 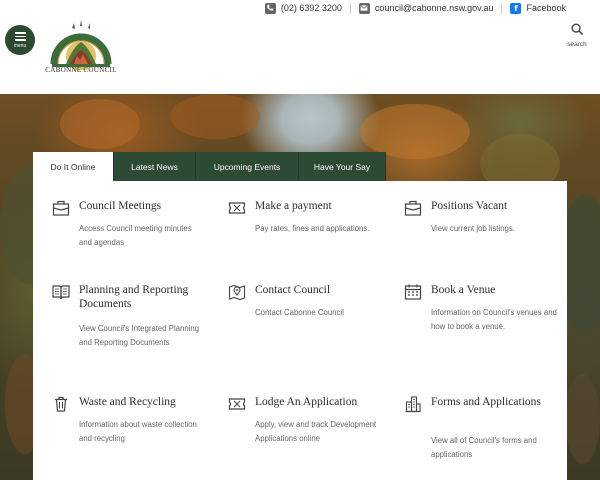 I want to click on card-title: Lodge An Application, so click(x=306, y=402).